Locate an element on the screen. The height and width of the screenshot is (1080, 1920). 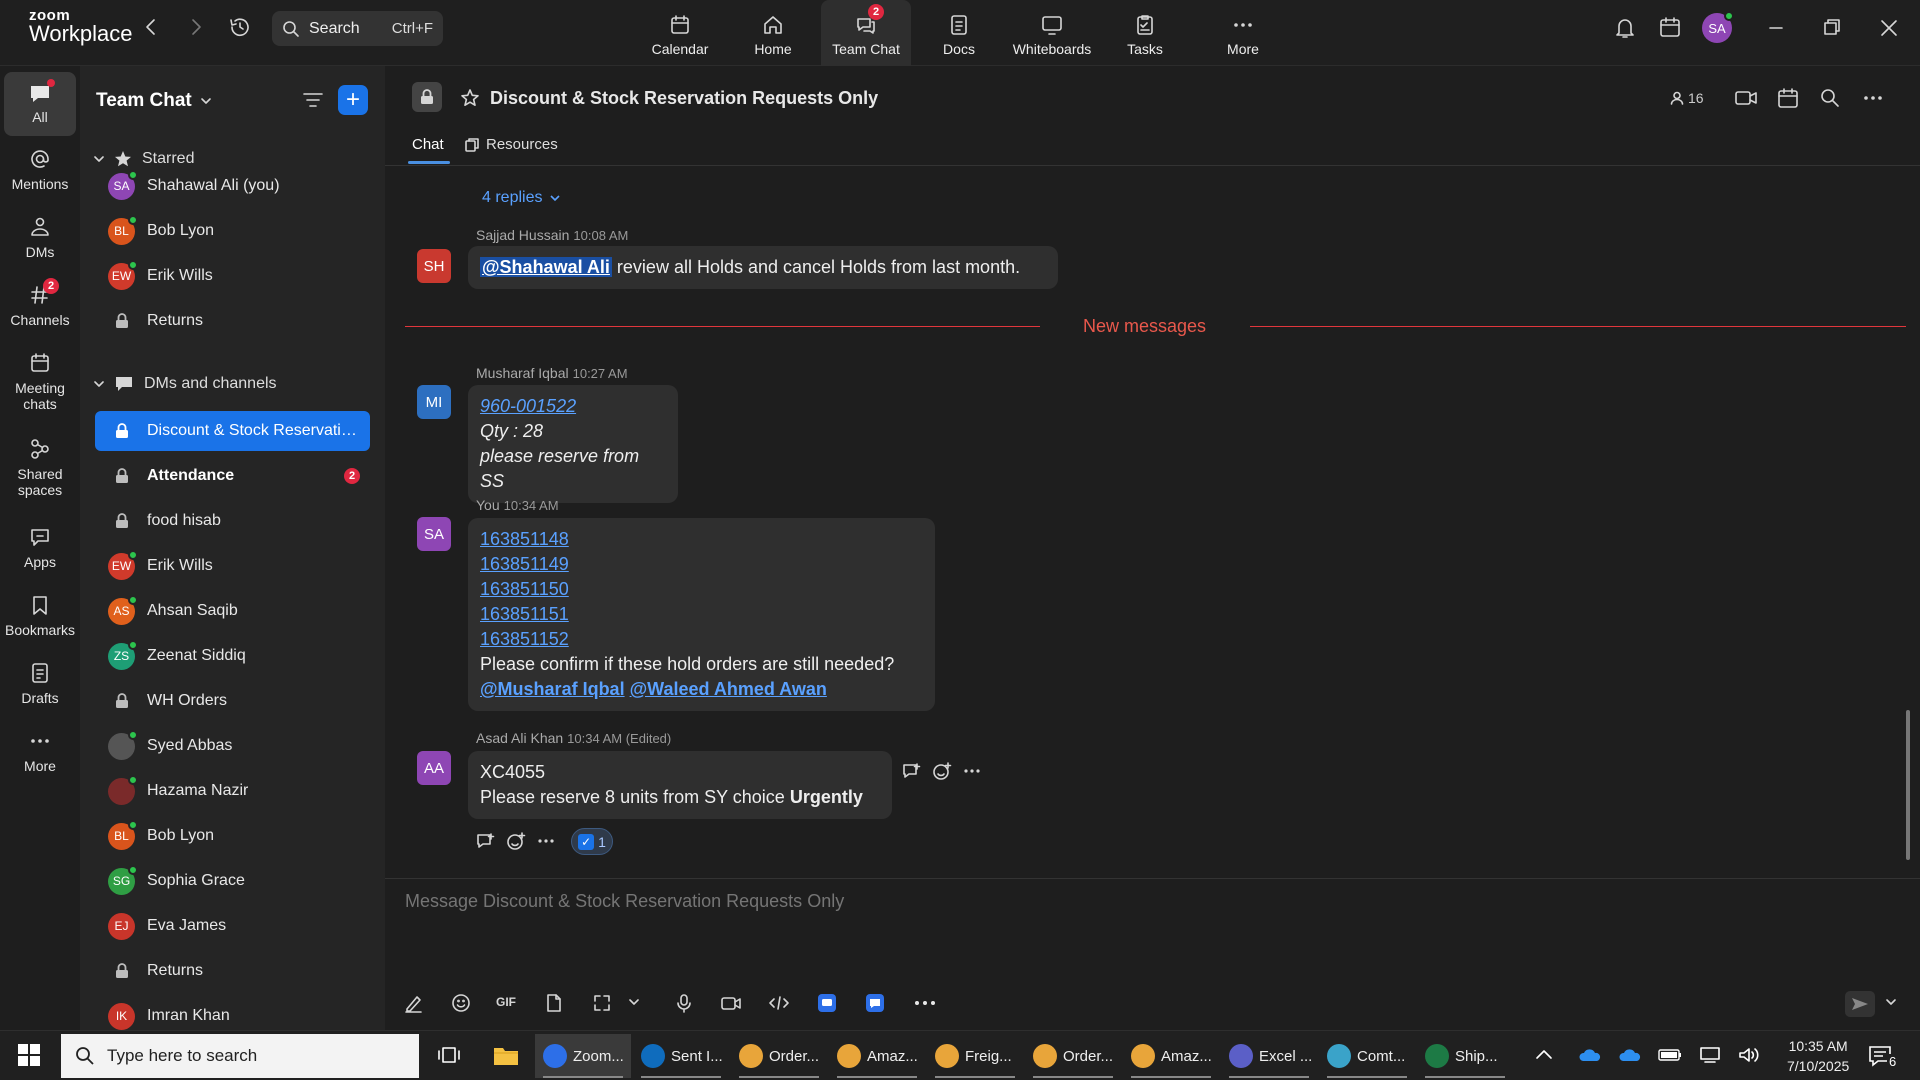
minimize-icon is located at coordinates (1776, 28).